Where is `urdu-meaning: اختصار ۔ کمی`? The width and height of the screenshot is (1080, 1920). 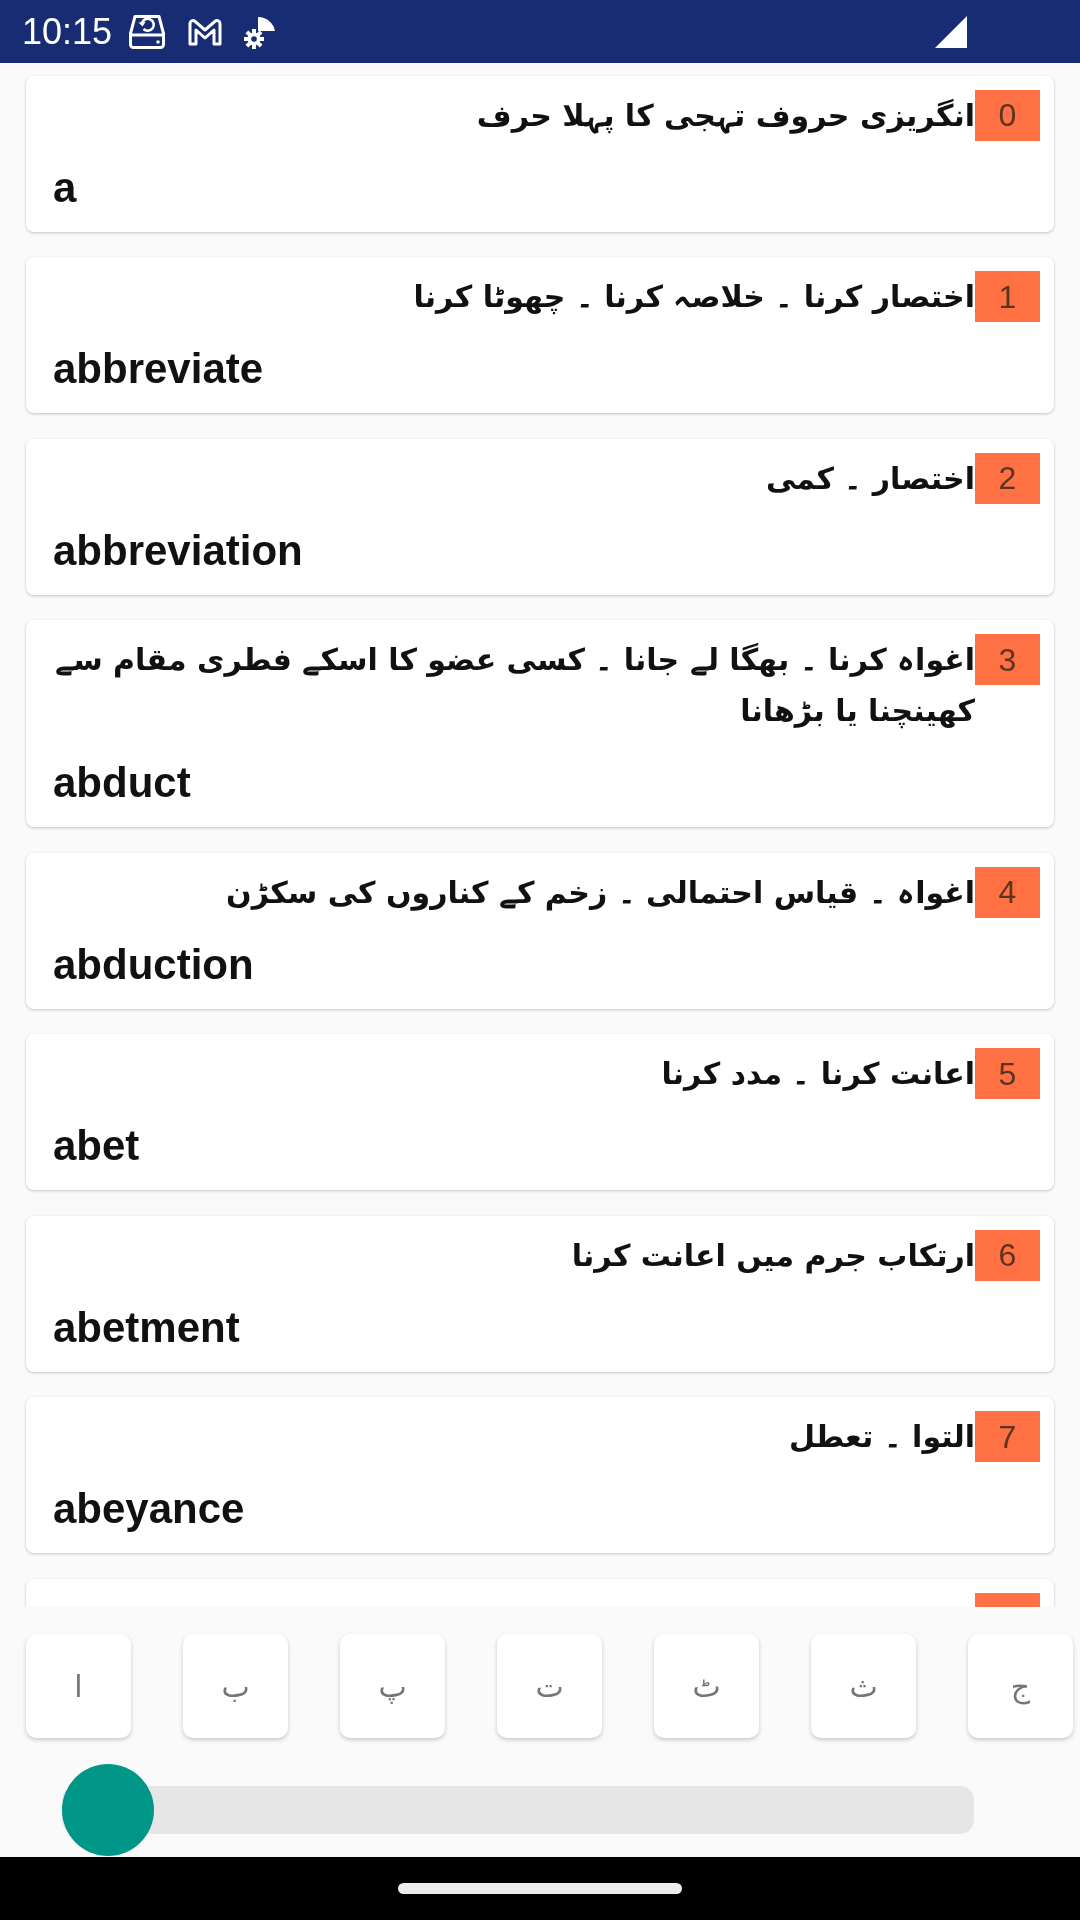
urdu-meaning: اختصار ۔ کمی is located at coordinates (870, 478).